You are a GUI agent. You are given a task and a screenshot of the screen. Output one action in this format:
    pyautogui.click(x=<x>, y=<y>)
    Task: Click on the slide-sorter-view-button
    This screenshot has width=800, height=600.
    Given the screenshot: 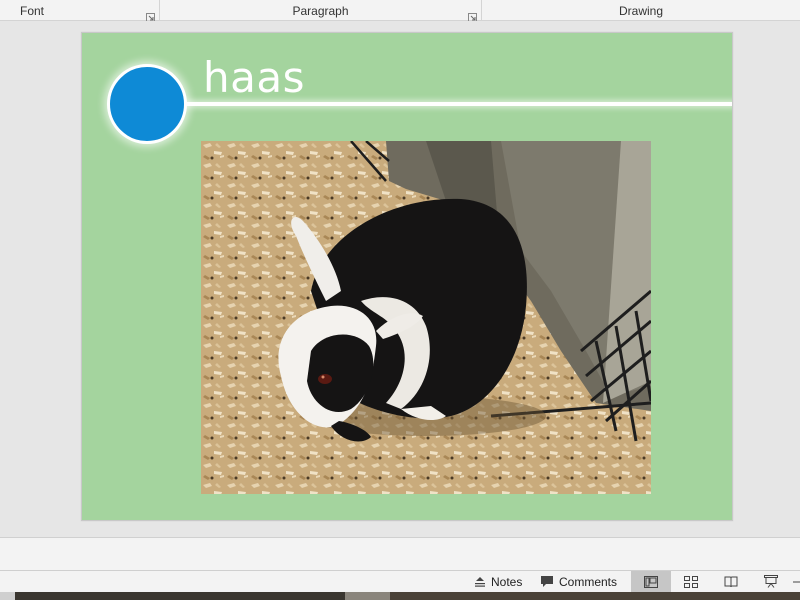 What is the action you would take?
    pyautogui.click(x=691, y=581)
    